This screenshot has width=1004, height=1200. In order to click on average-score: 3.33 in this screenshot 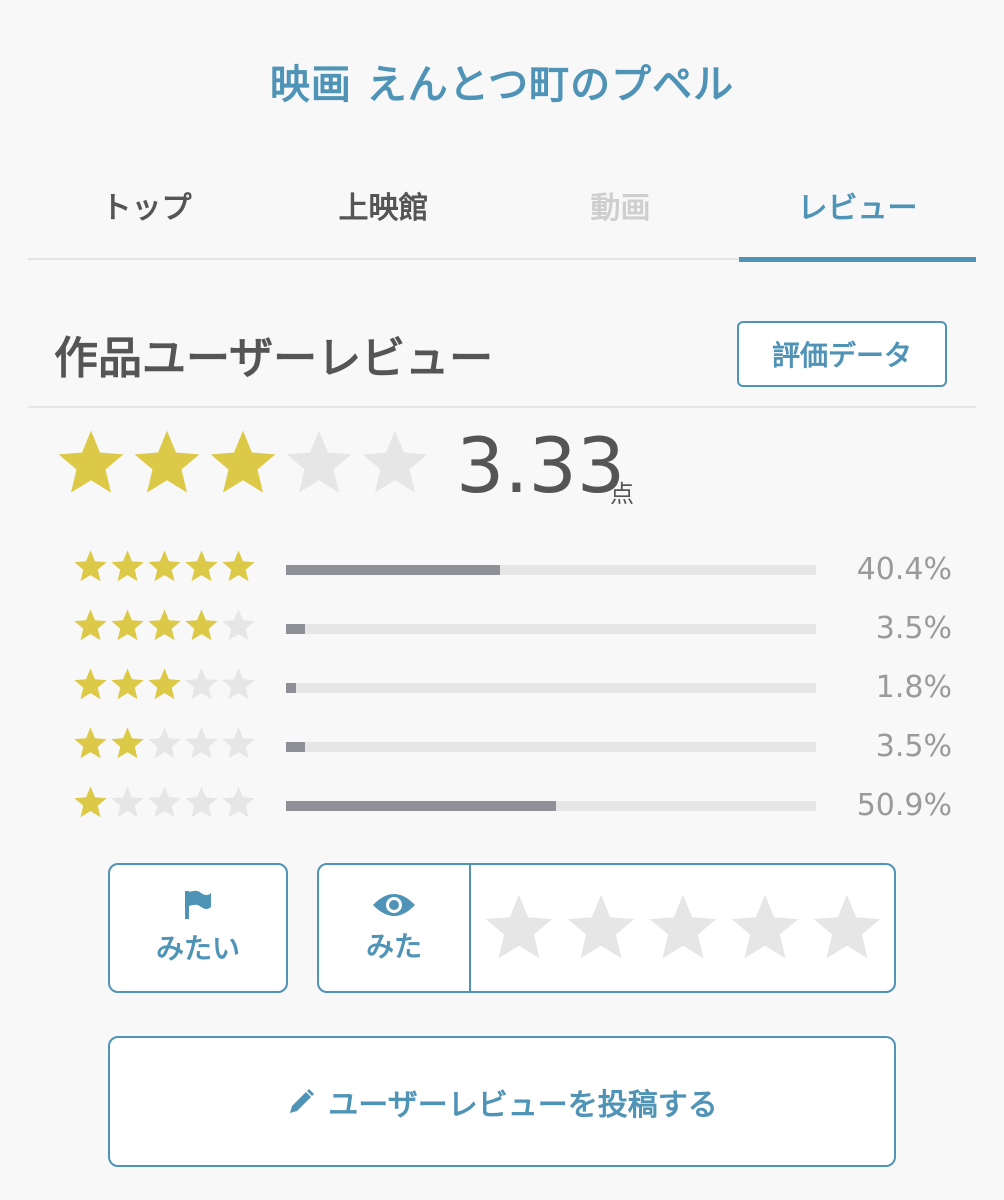, I will do `click(541, 465)`.